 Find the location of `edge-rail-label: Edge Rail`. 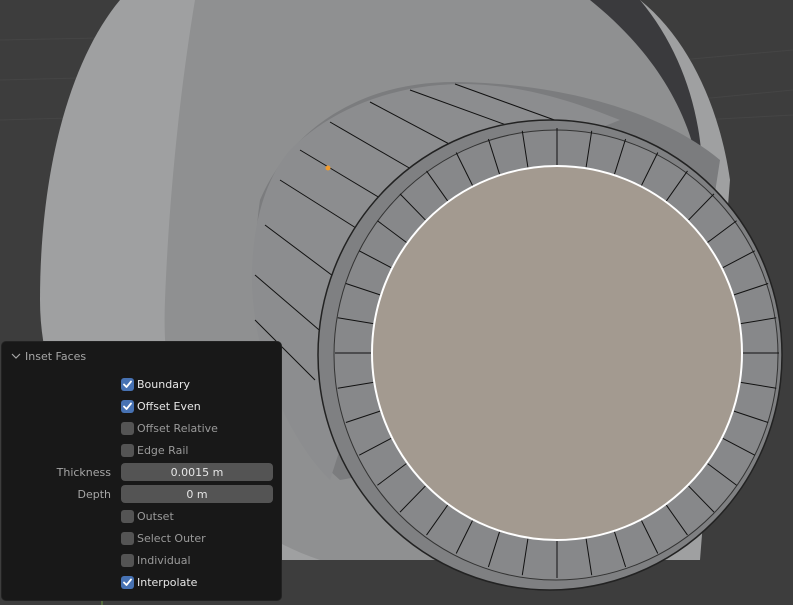

edge-rail-label: Edge Rail is located at coordinates (162, 450).